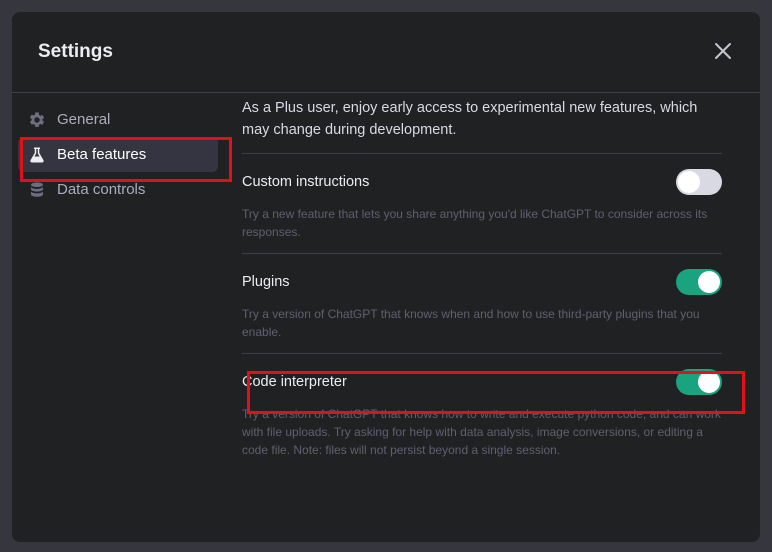 The width and height of the screenshot is (772, 552). I want to click on code-interpreter-toggle, so click(699, 382).